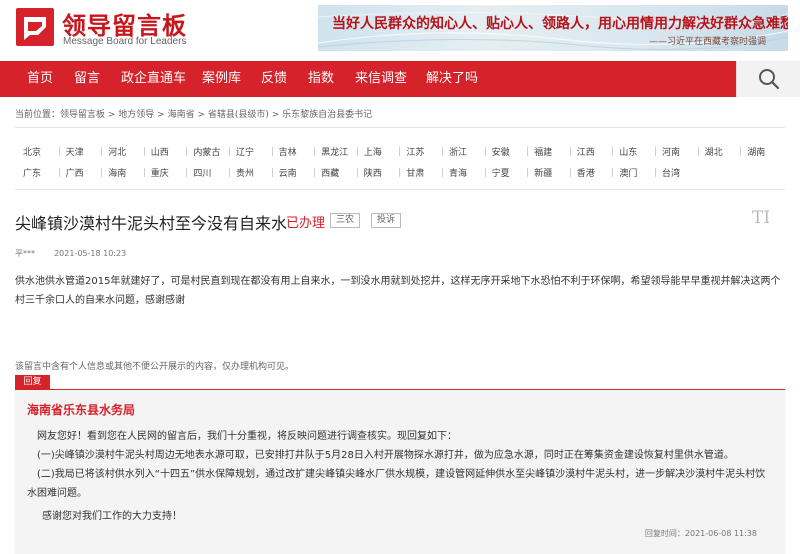  What do you see at coordinates (756, 151) in the screenshot?
I see `region-link: 湖南` at bounding box center [756, 151].